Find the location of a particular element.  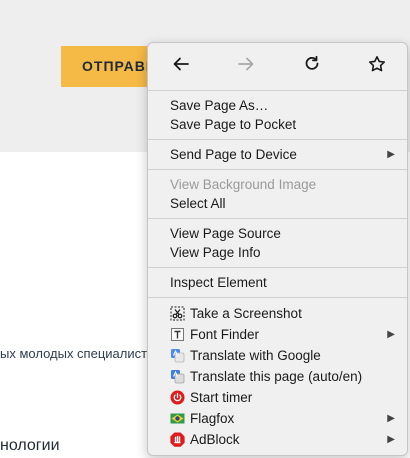

menu-item-view-page-info: View Page Info is located at coordinates (277, 252).